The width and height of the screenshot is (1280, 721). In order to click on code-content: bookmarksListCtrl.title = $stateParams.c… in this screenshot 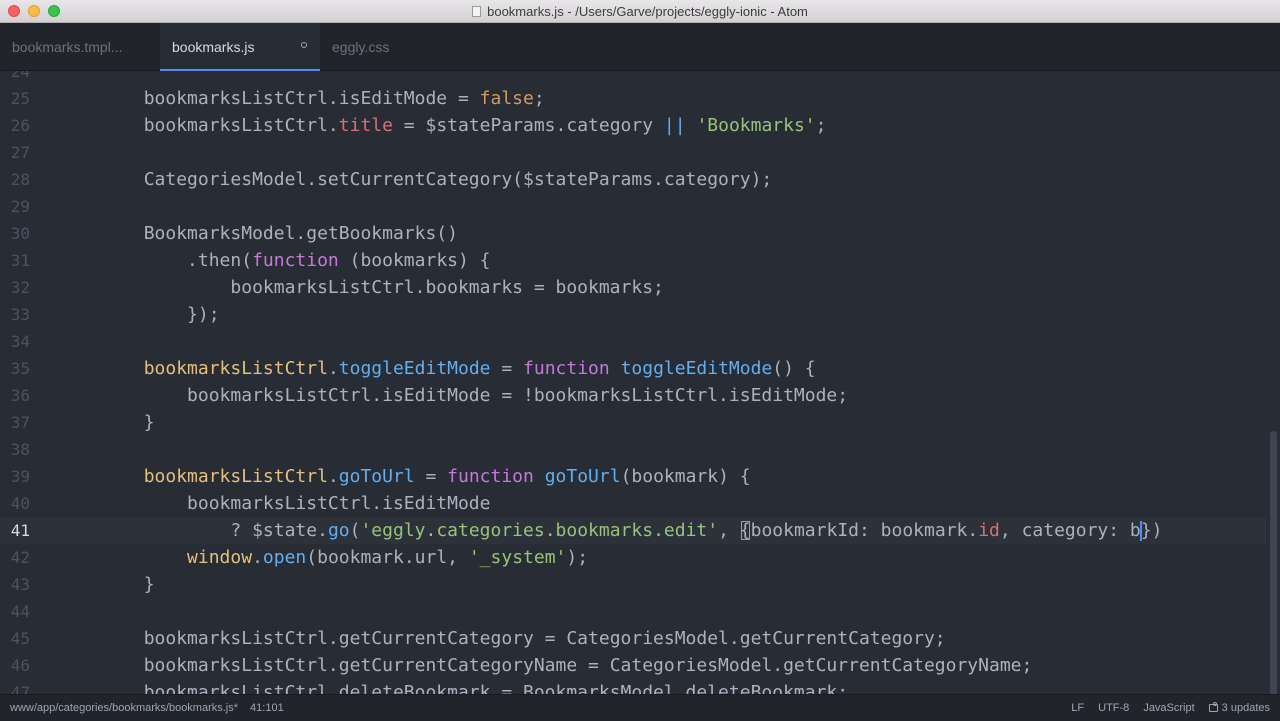, I will do `click(442, 125)`.